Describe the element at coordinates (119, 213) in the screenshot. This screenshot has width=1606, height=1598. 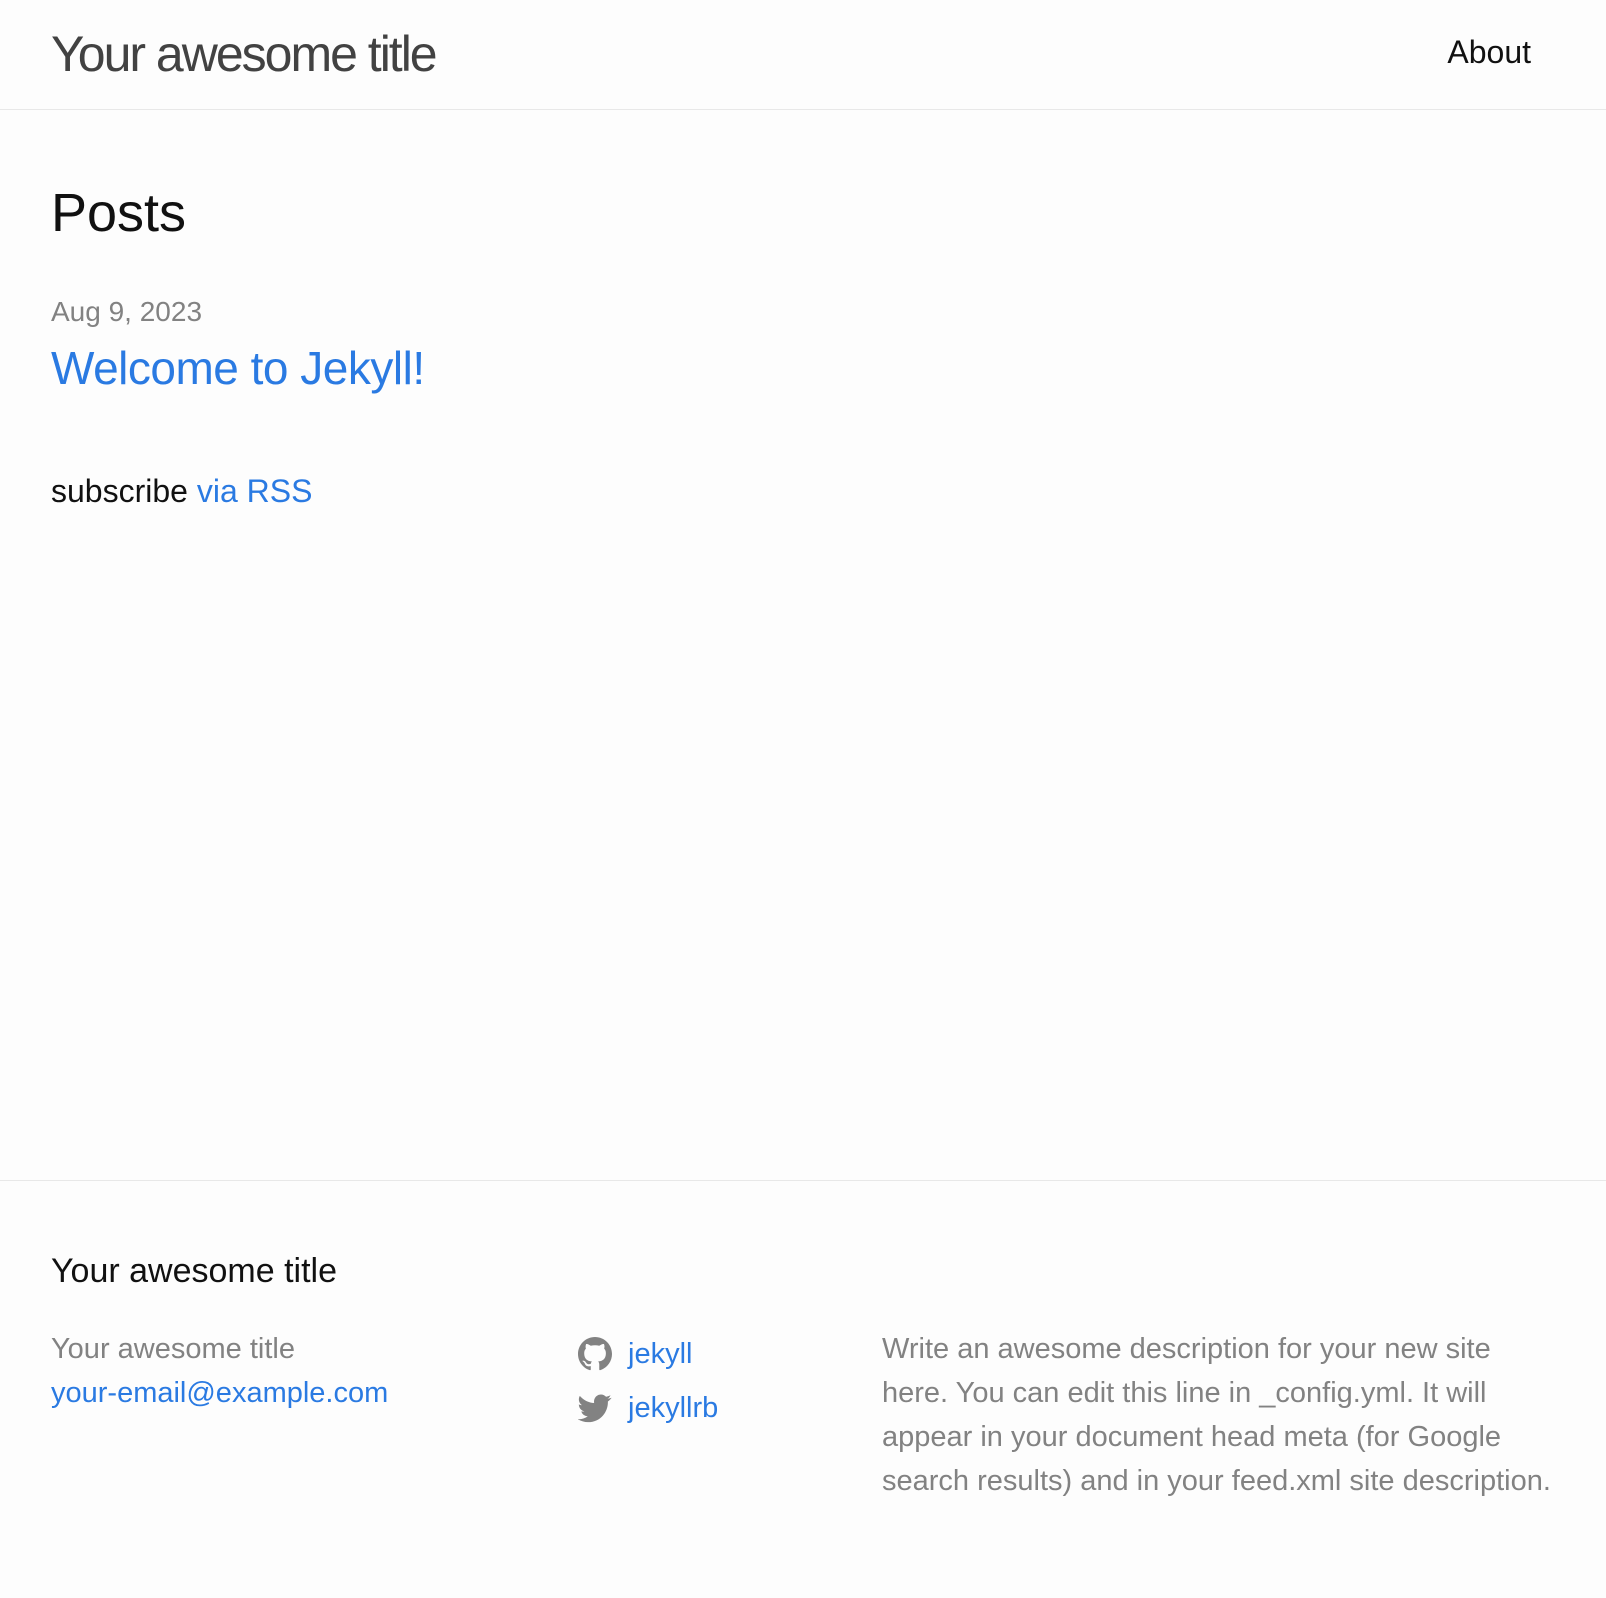
I see `page-heading: Posts` at that location.